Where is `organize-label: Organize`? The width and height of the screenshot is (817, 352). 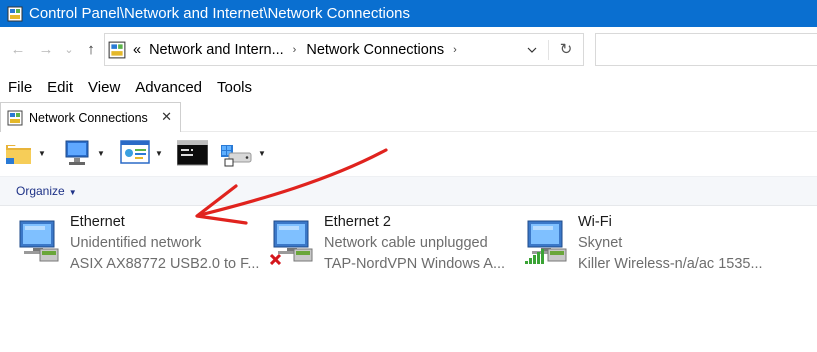 organize-label: Organize is located at coordinates (40, 191).